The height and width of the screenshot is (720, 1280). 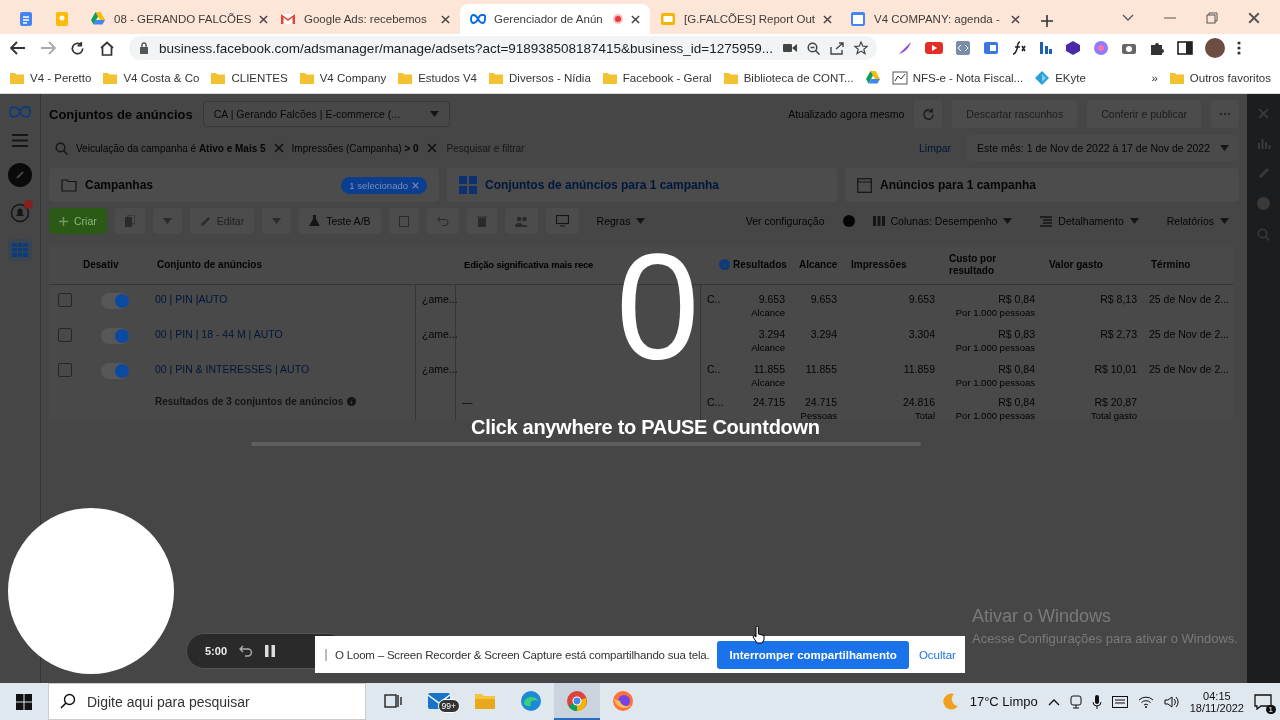 I want to click on selection-badge: 1 selecionado, so click(x=384, y=185).